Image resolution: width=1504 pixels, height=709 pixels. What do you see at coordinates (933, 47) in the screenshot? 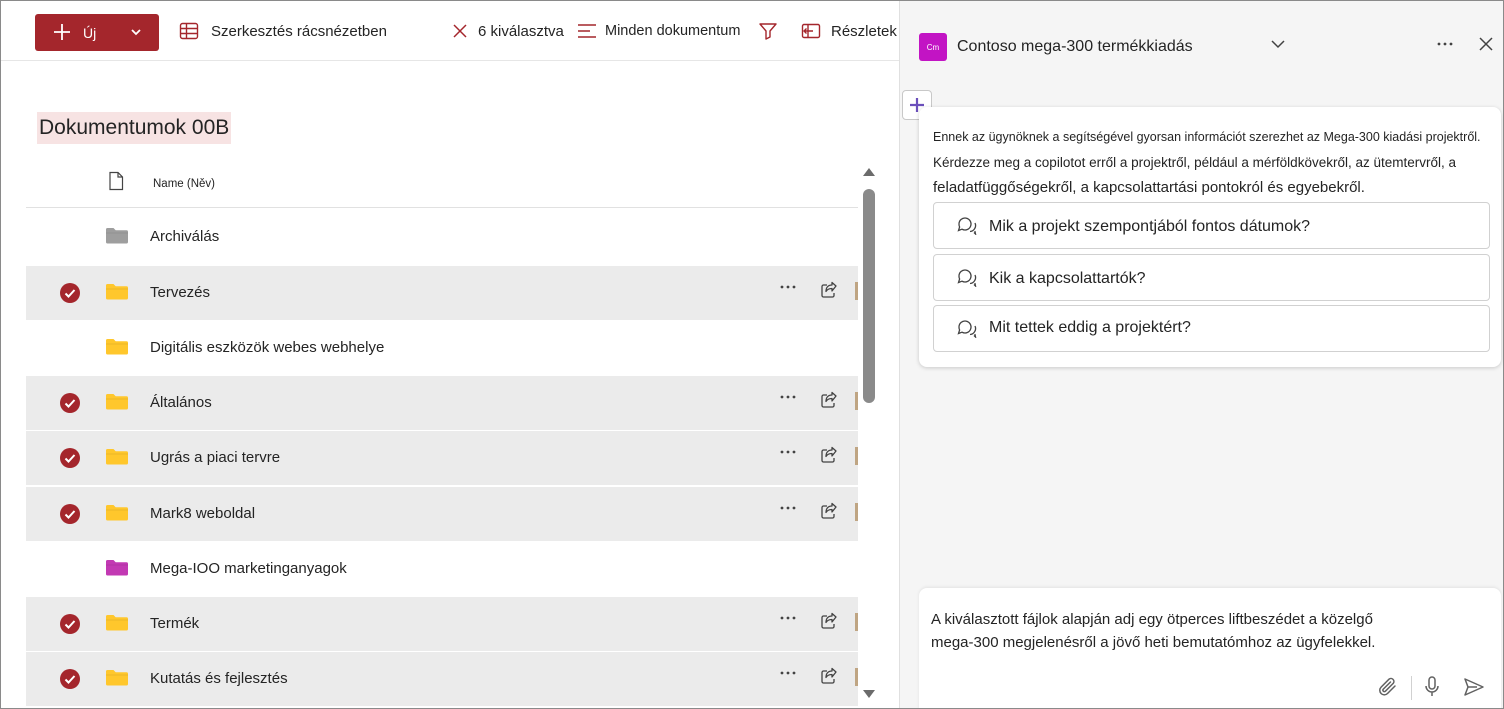
I see `agent-avatar: Cm` at bounding box center [933, 47].